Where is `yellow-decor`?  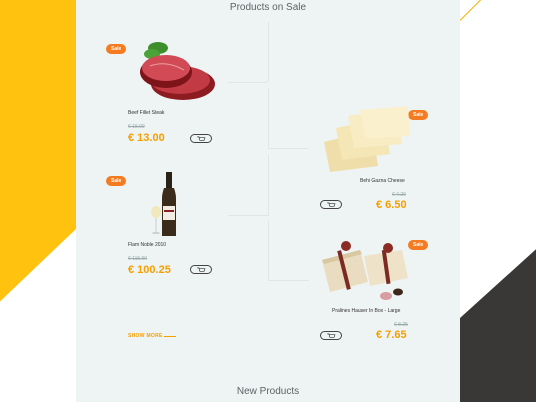
yellow-decor is located at coordinates (40, 151).